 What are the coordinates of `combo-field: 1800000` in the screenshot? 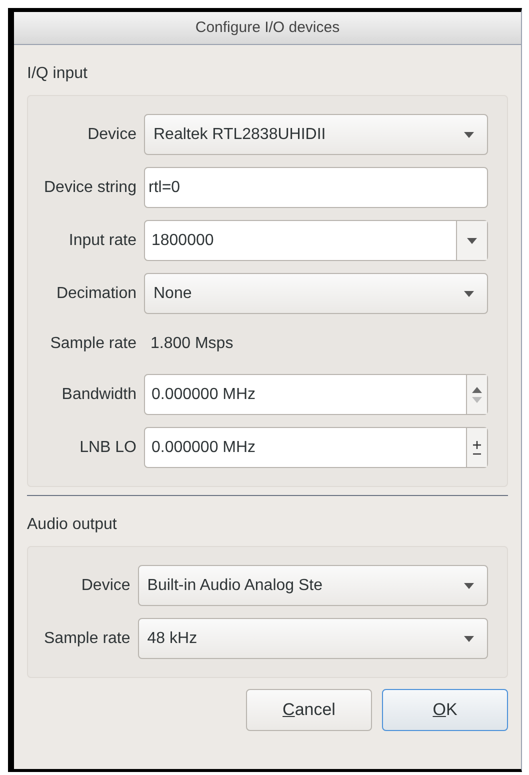 It's located at (316, 240).